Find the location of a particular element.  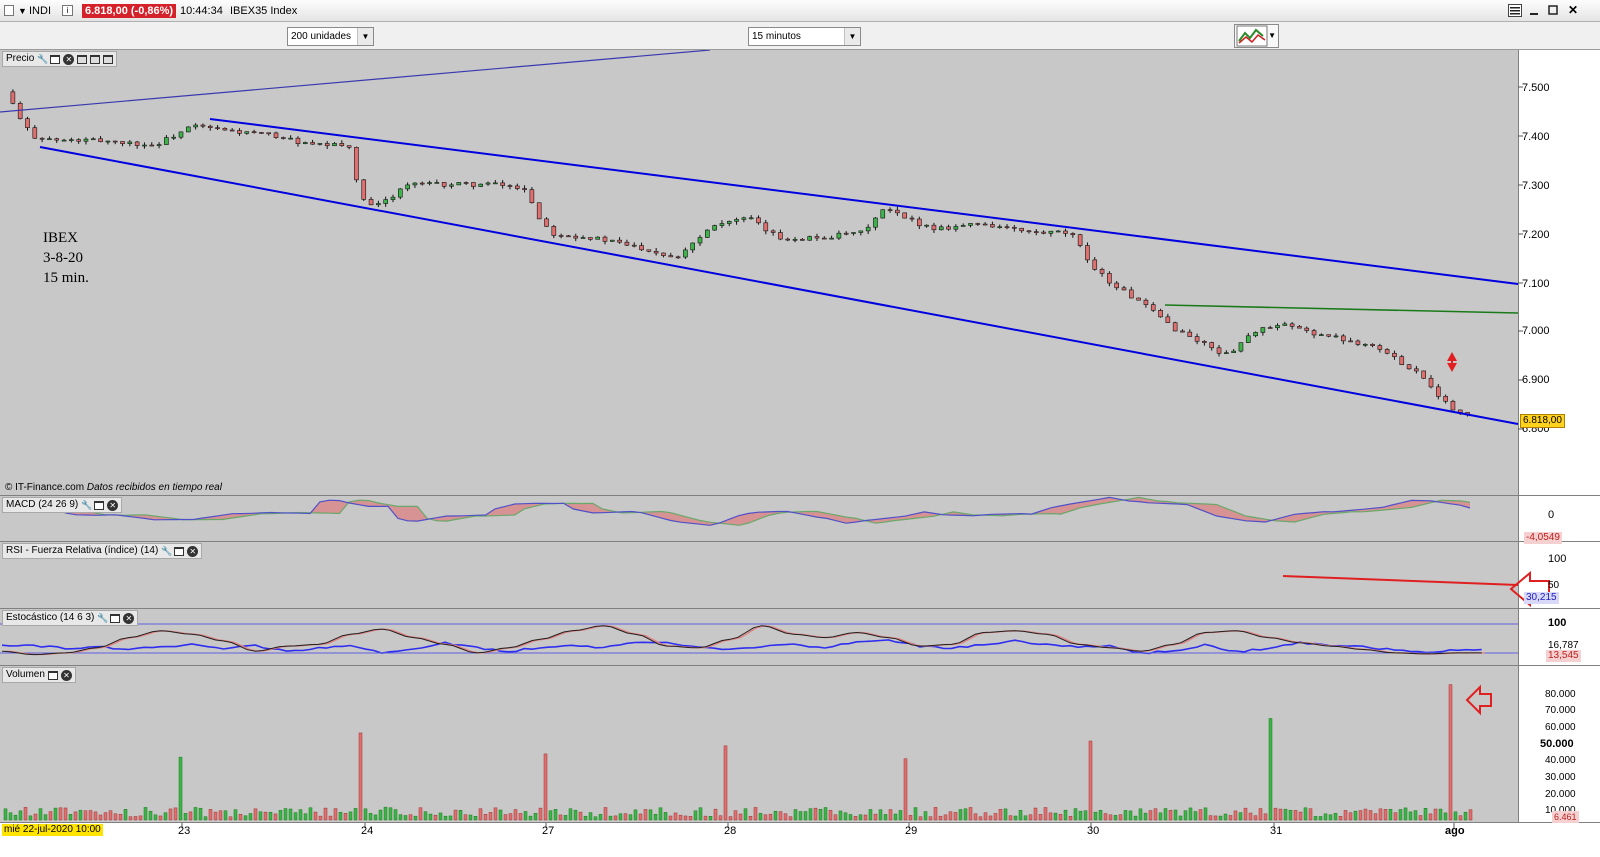

chevron-down-icon: ▼ is located at coordinates (22, 11).